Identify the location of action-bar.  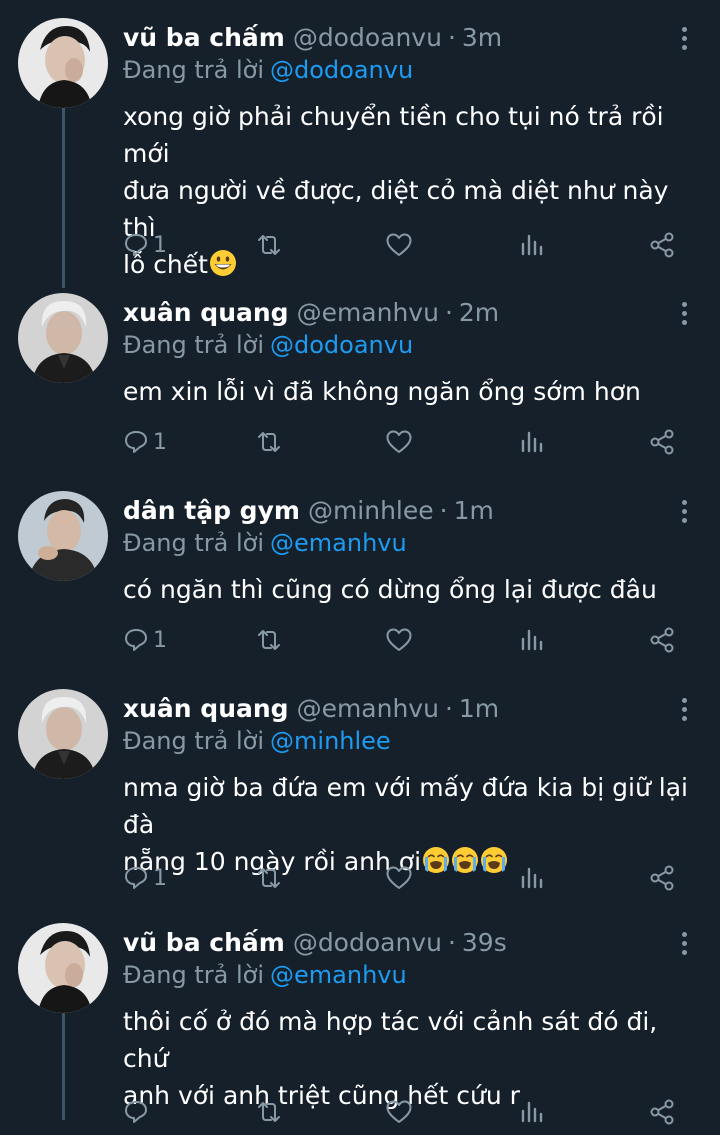
(403, 1112).